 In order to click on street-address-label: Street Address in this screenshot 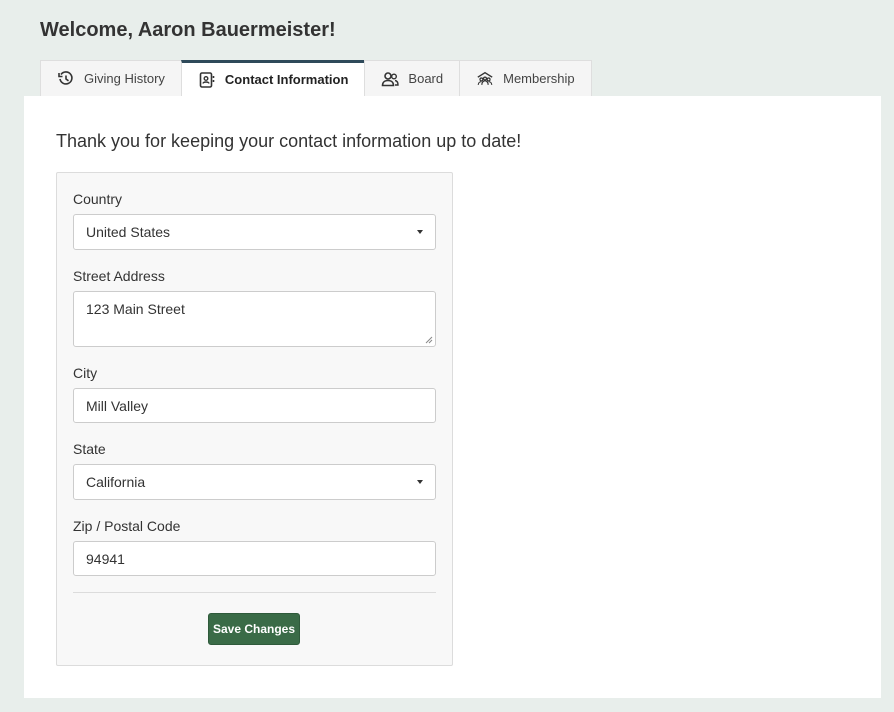, I will do `click(119, 276)`.